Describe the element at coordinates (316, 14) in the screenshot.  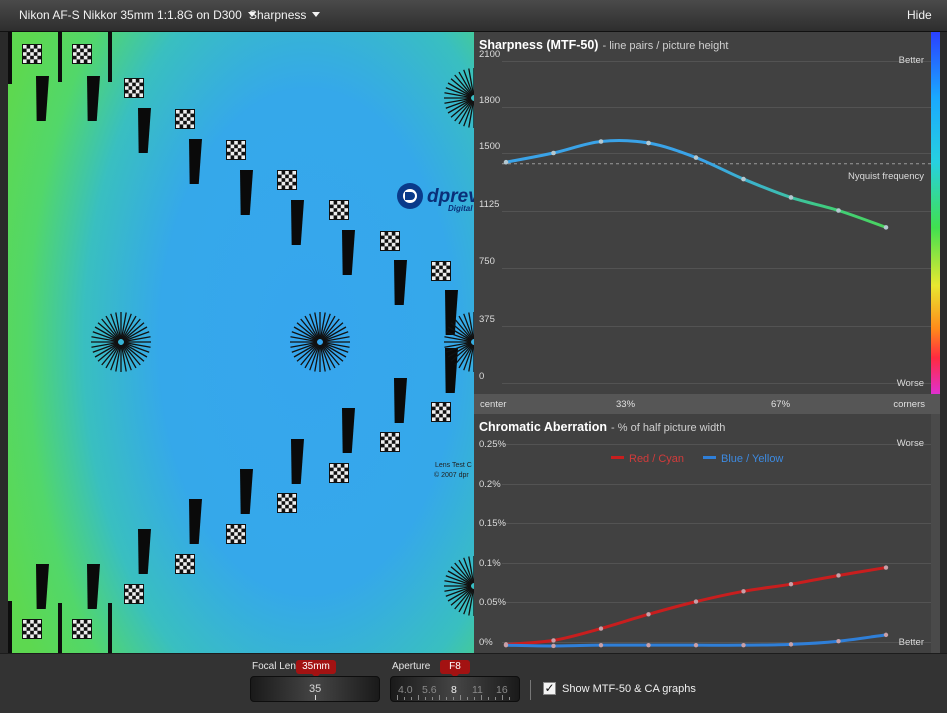
I see `chevron-down-icon` at that location.